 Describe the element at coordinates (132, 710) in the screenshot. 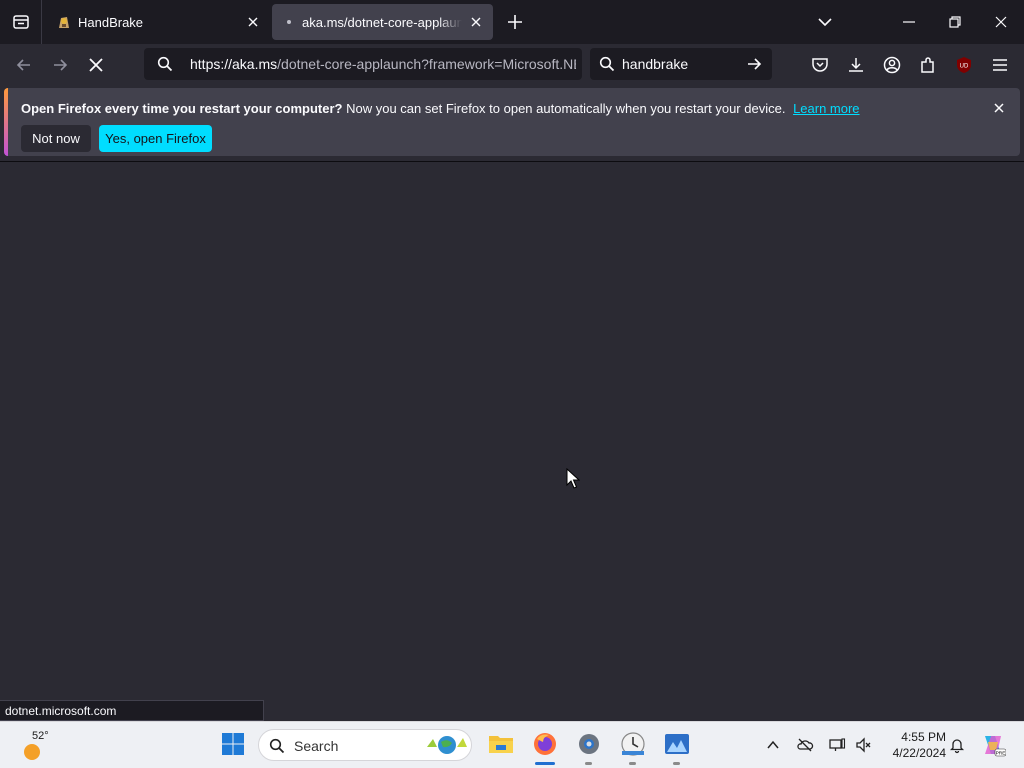

I see `status-bar: dotnet.microsoft.com` at that location.